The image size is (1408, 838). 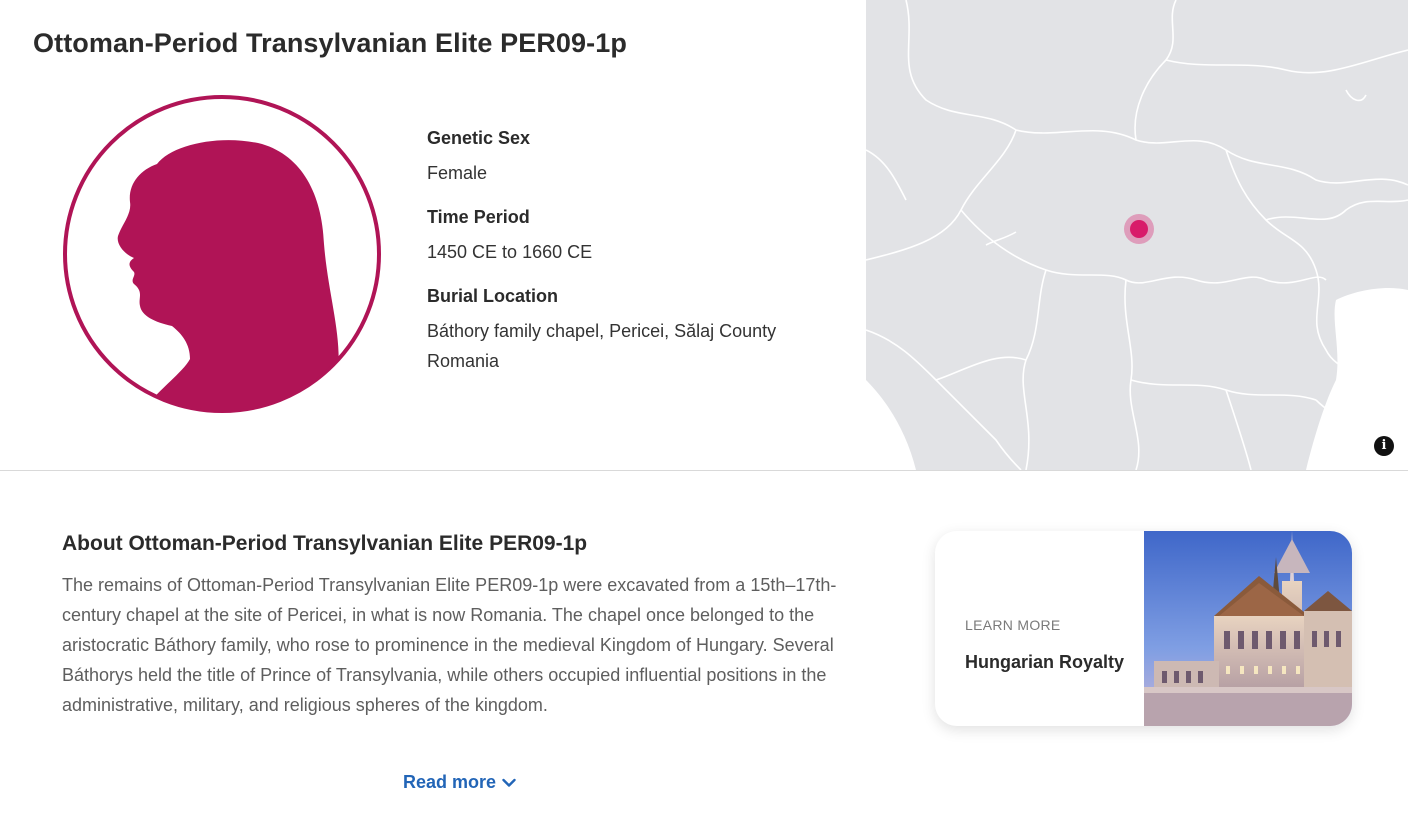 What do you see at coordinates (450, 782) in the screenshot?
I see `read-more-label: Read more` at bounding box center [450, 782].